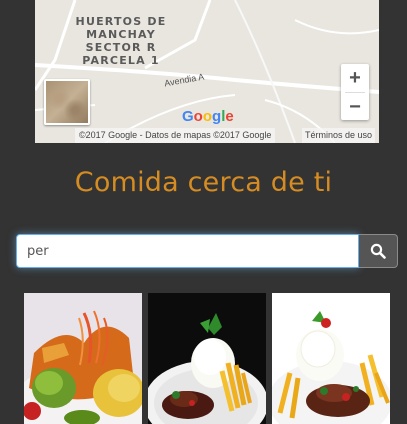 The height and width of the screenshot is (424, 407). What do you see at coordinates (121, 21) in the screenshot?
I see `map-place-line: HUERTOS DE` at bounding box center [121, 21].